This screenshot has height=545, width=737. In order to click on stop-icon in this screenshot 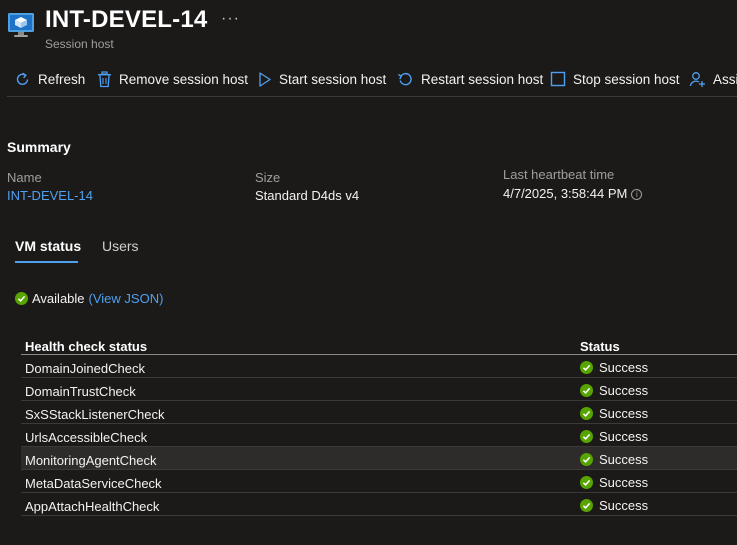, I will do `click(558, 78)`.